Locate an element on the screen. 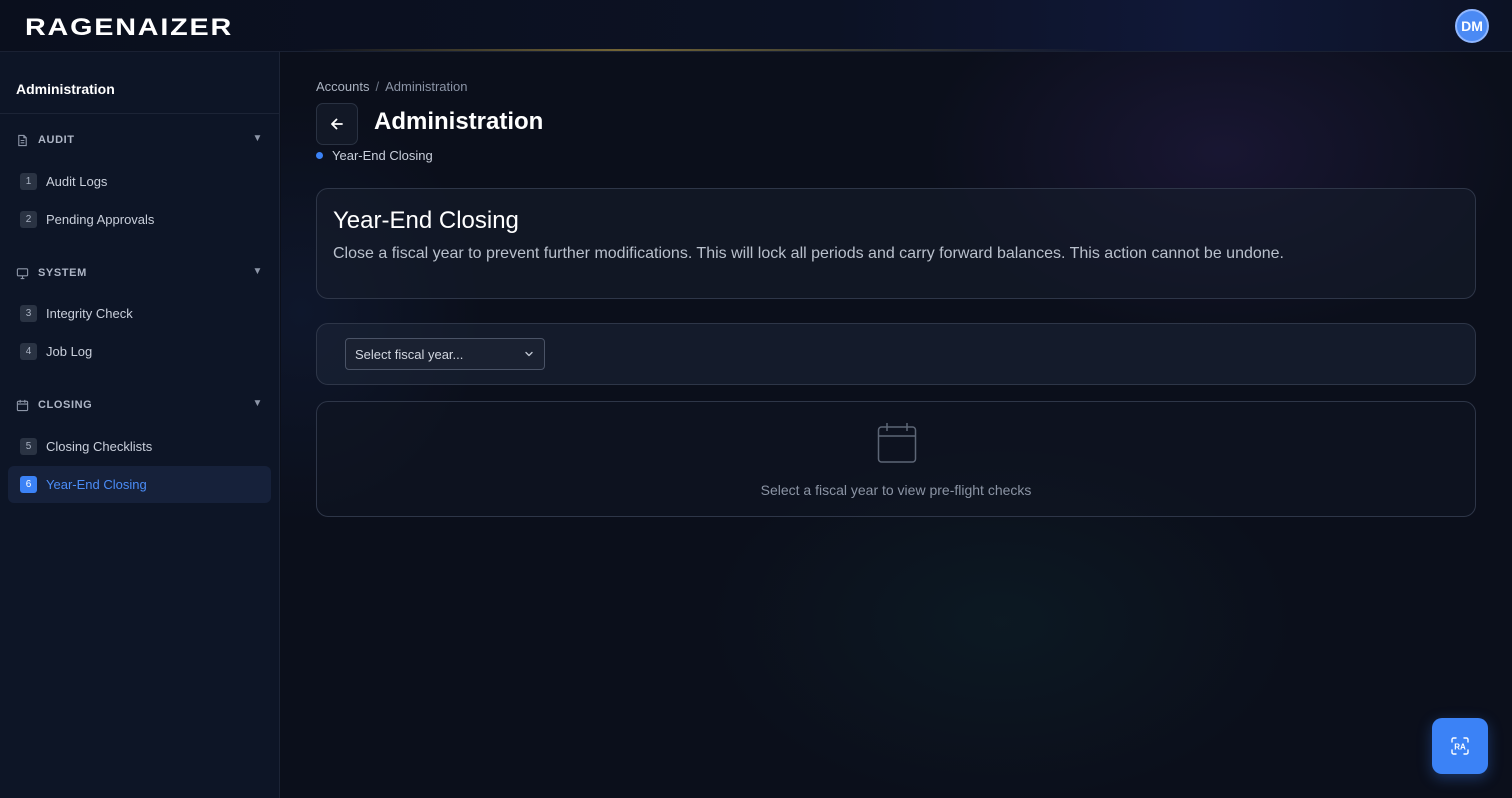 This screenshot has width=1512, height=798. back-button is located at coordinates (337, 124).